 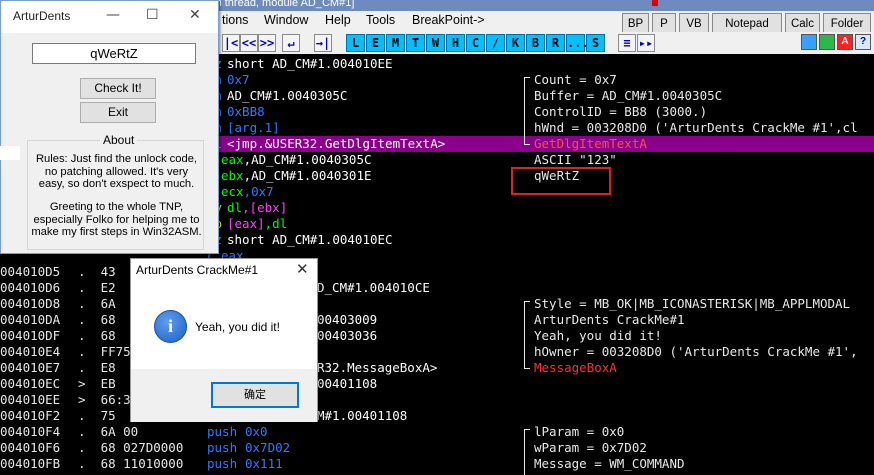 What do you see at coordinates (30, 399) in the screenshot?
I see `address-cell: 004010EE` at bounding box center [30, 399].